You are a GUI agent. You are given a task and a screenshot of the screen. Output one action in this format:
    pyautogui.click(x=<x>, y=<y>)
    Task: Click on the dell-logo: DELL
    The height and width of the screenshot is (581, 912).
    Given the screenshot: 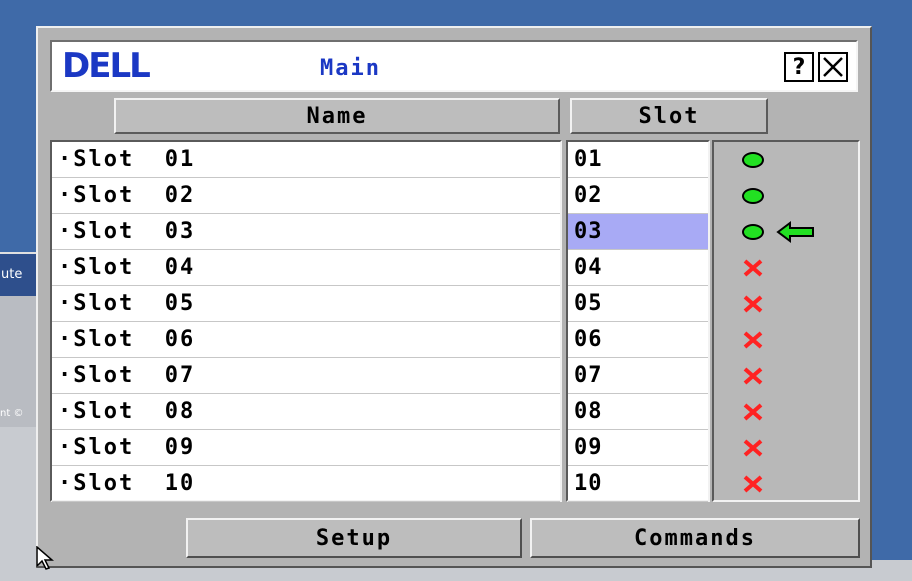 What is the action you would take?
    pyautogui.click(x=106, y=66)
    